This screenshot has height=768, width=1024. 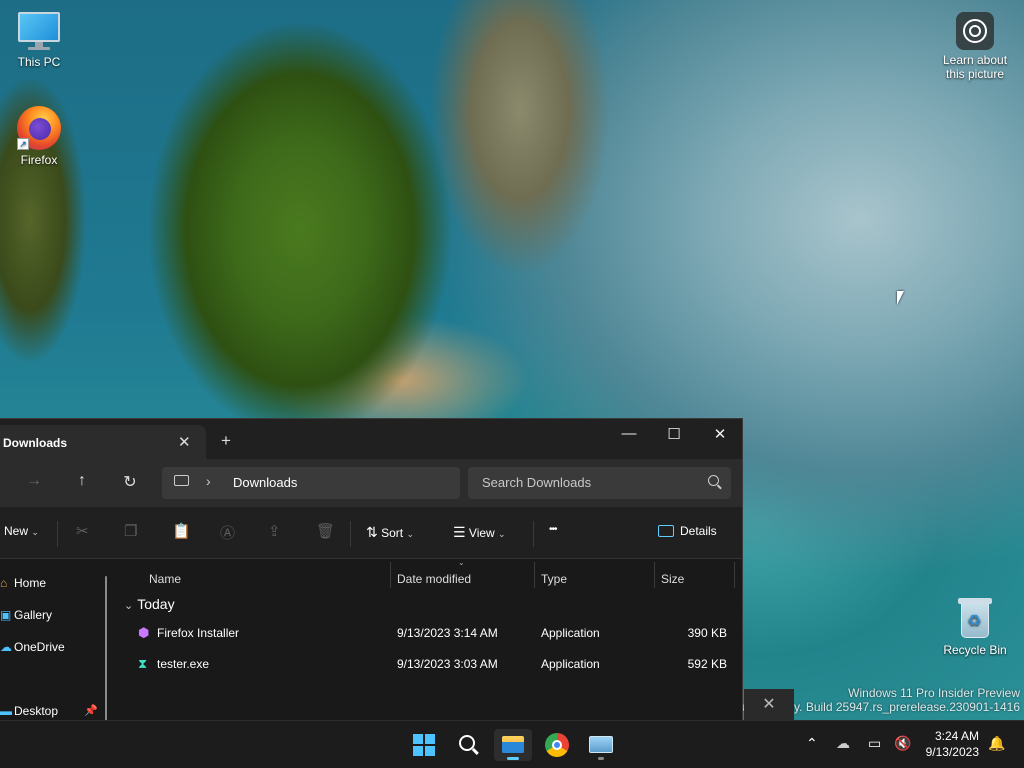 I want to click on desktop-icon-firefox: ↗ Firefox, so click(x=39, y=136).